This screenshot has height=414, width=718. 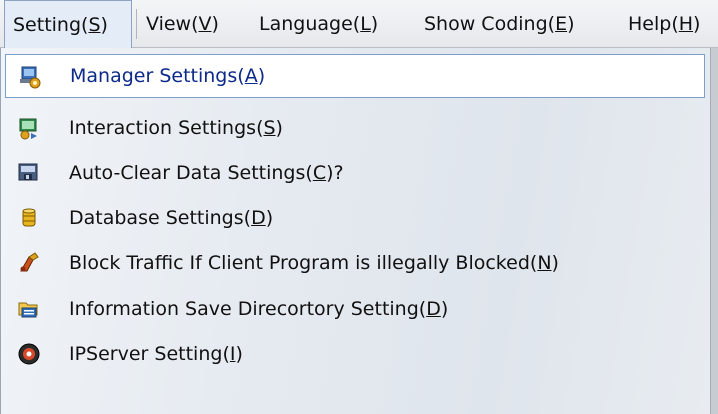 What do you see at coordinates (486, 24) in the screenshot?
I see `menu-show-coding-label: Show Coding` at bounding box center [486, 24].